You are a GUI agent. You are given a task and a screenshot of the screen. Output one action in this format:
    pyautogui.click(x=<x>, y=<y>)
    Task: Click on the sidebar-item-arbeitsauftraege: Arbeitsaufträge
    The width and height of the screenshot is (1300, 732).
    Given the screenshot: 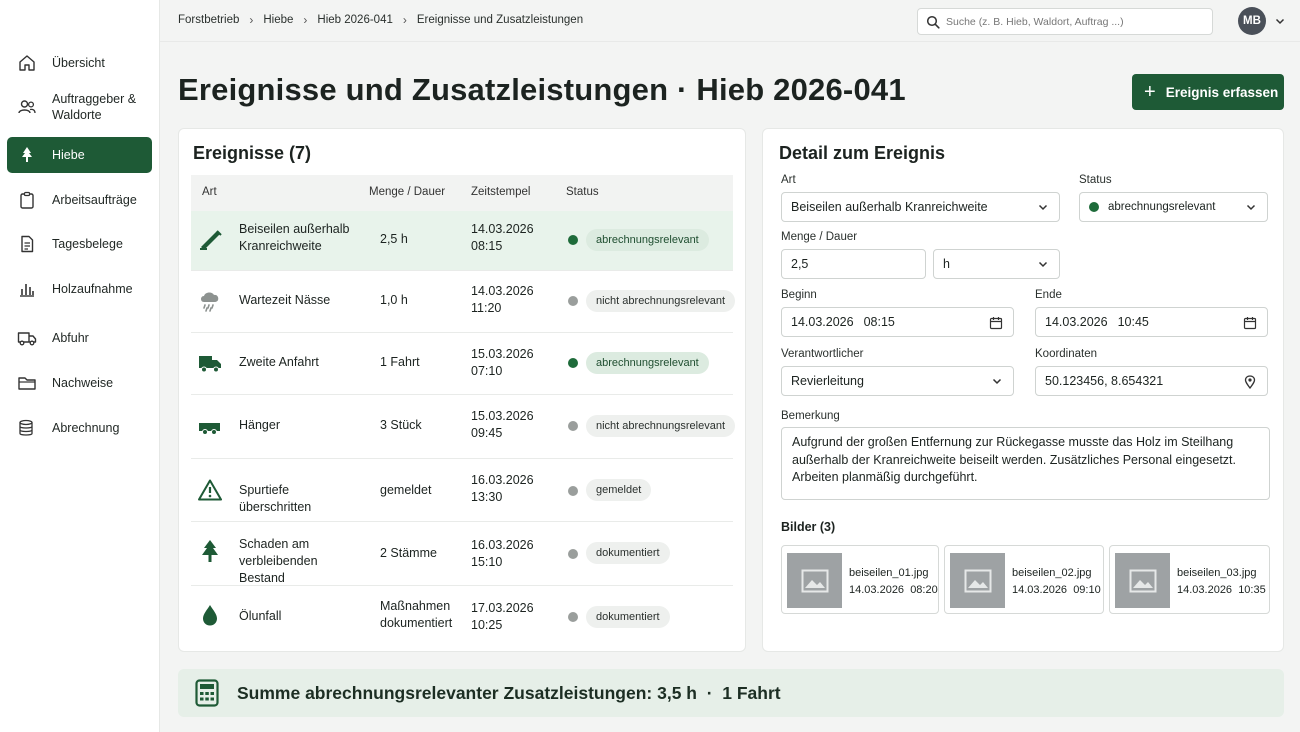 What is the action you would take?
    pyautogui.click(x=79, y=200)
    